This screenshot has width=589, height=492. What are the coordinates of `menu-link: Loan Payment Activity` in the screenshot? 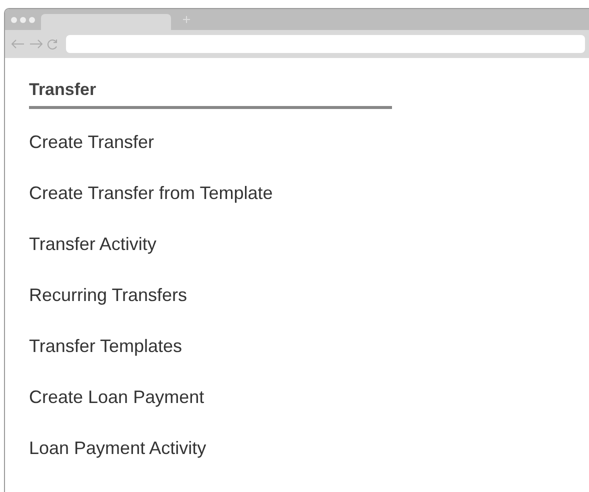 It's located at (117, 448).